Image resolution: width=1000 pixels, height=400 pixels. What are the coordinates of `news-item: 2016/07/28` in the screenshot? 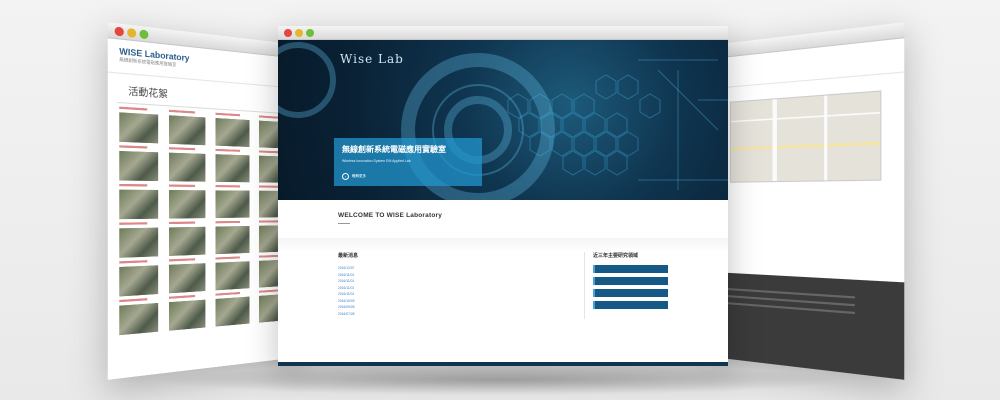 It's located at (453, 314).